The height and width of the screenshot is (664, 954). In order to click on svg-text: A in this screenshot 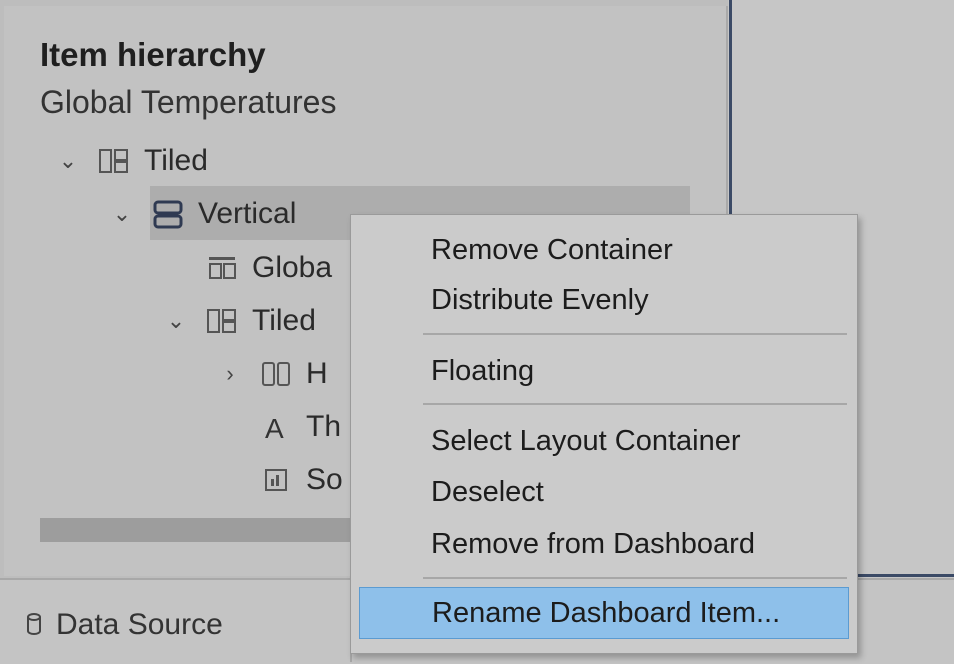, I will do `click(274, 427)`.